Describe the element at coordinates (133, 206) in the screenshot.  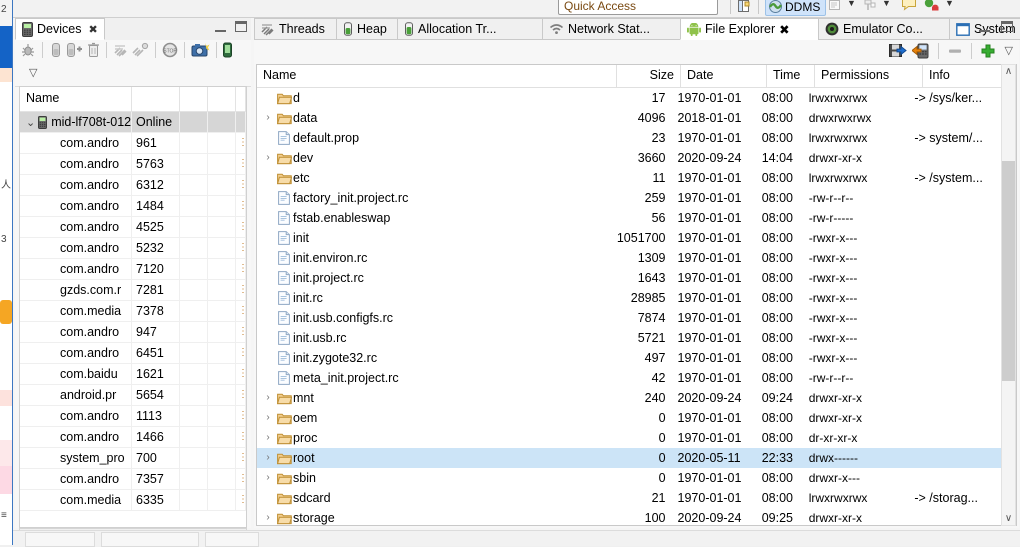
I see `process-row: com.andro 1484 ⋮` at that location.